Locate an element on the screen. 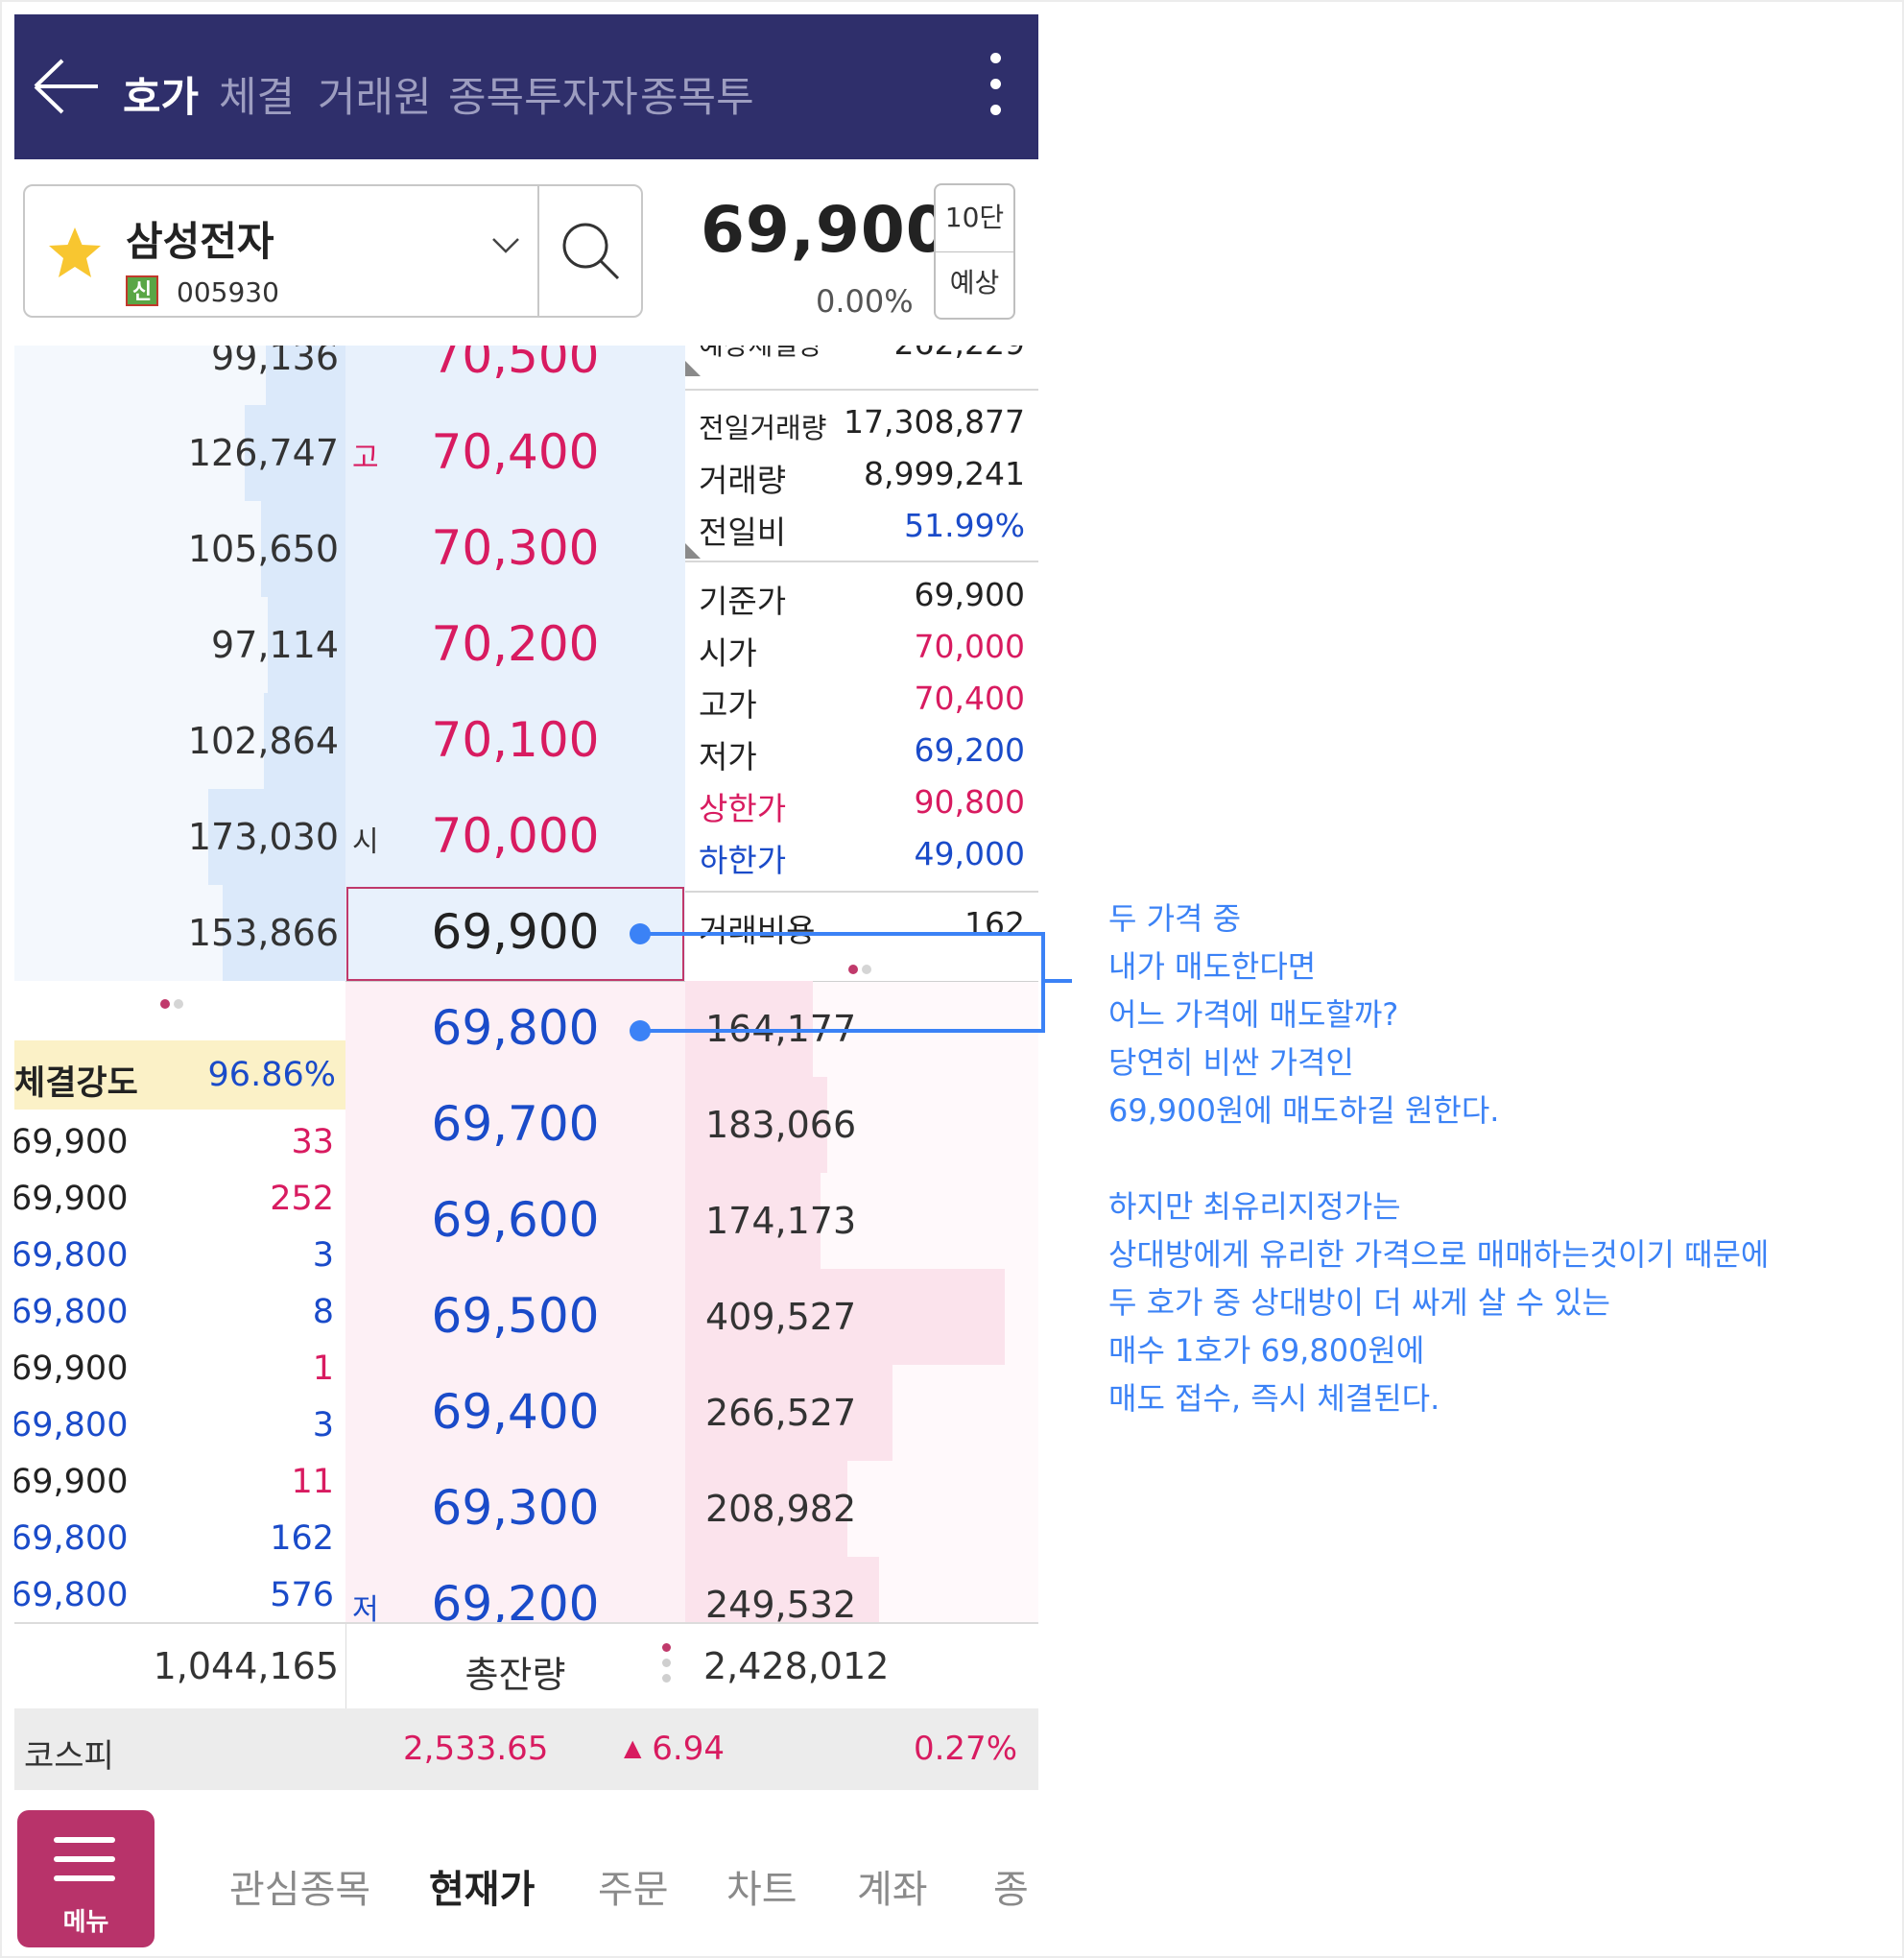 This screenshot has height=1958, width=1904. menu-button: 메뉴 is located at coordinates (86, 1878).